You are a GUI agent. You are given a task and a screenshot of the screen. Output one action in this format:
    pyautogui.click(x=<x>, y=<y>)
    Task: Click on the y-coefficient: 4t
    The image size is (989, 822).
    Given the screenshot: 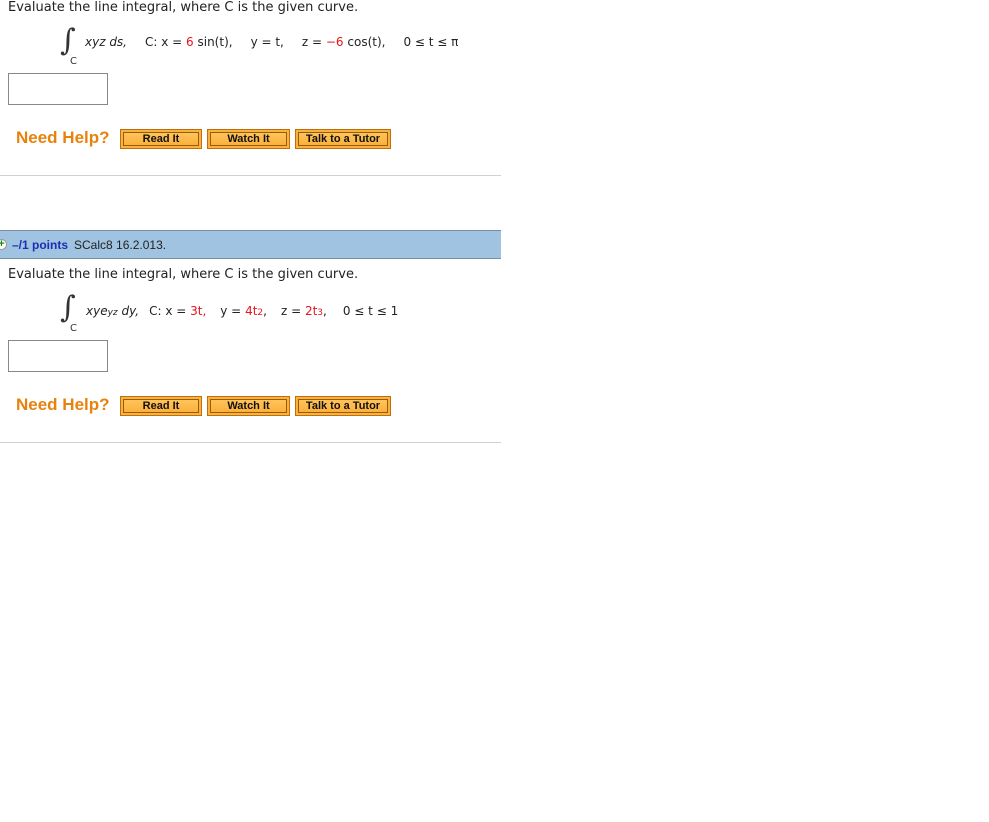 What is the action you would take?
    pyautogui.click(x=251, y=311)
    